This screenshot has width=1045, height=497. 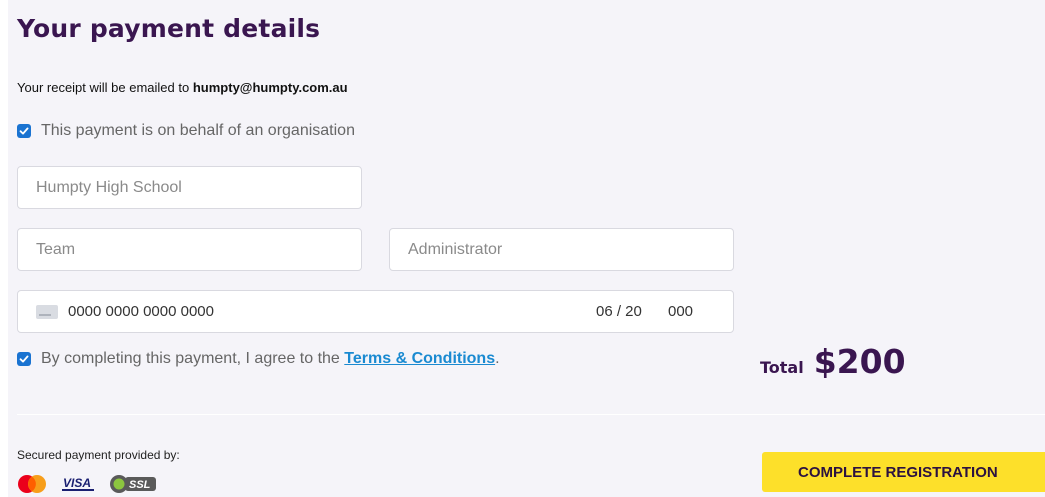 I want to click on card-number-field: 0000 0000 0000 0000, so click(x=141, y=311).